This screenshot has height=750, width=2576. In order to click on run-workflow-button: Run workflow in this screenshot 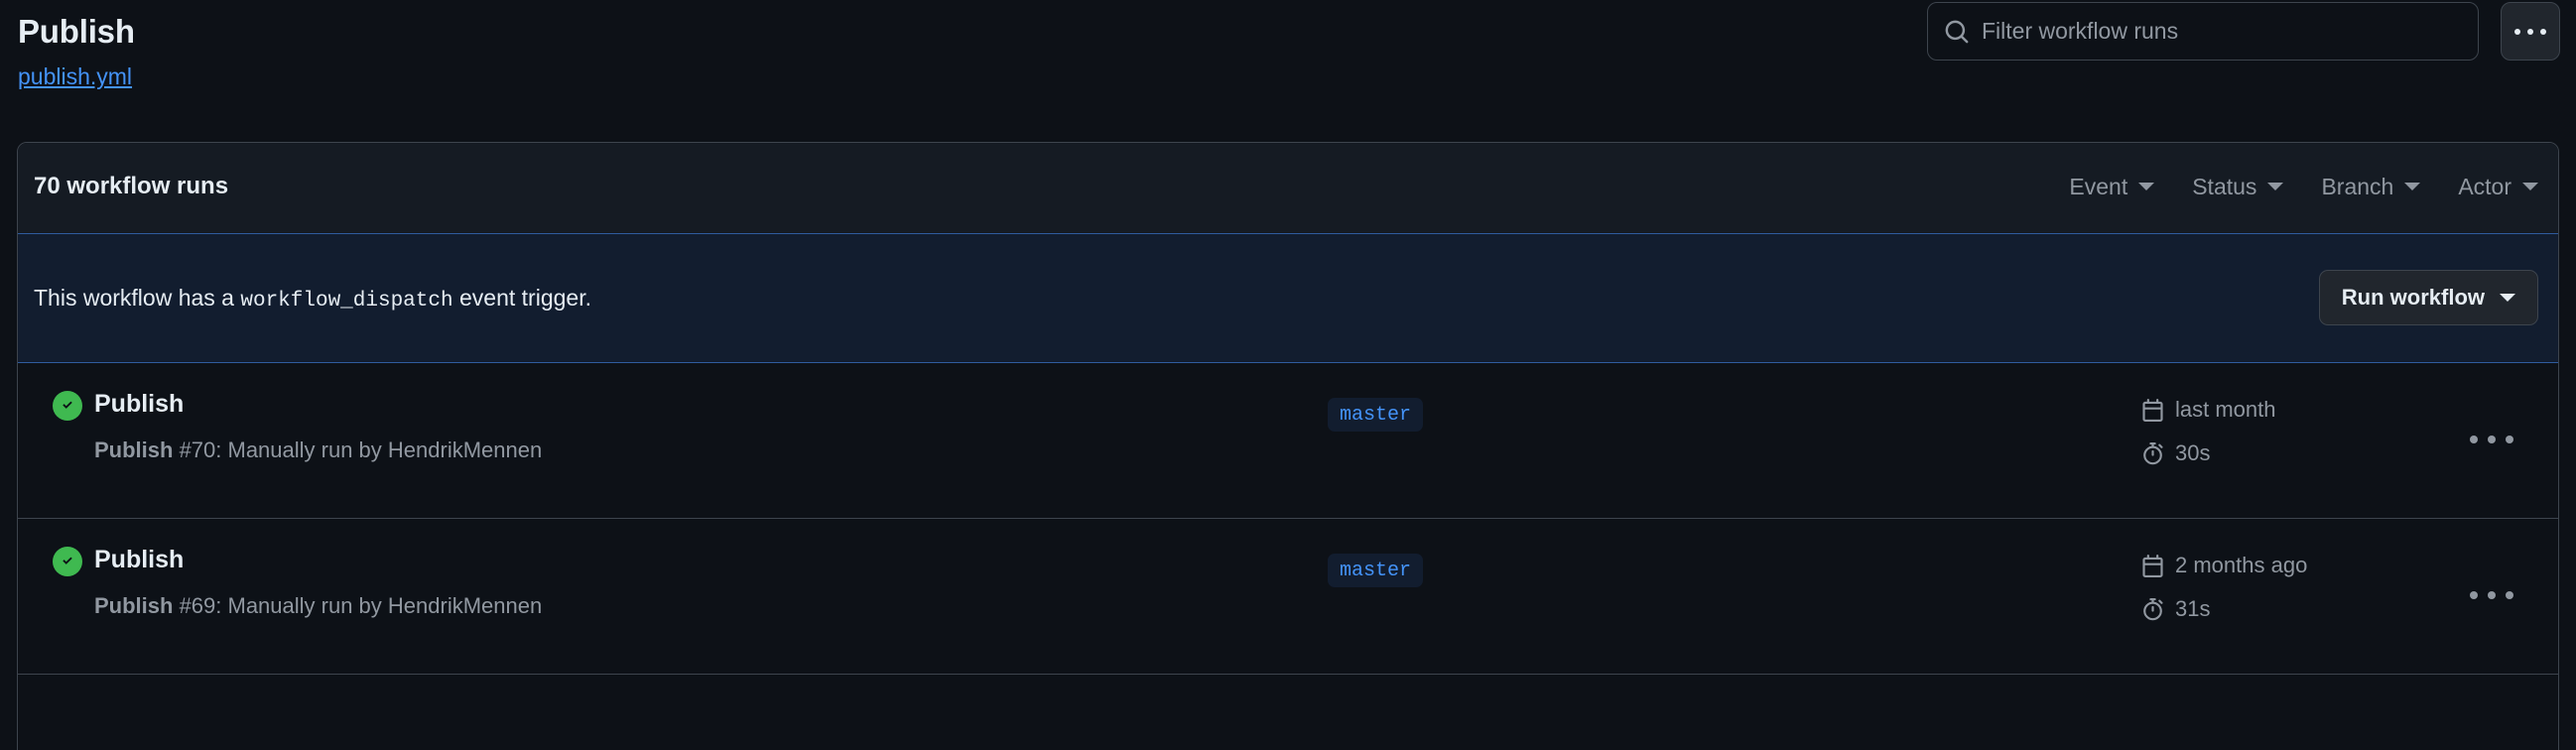, I will do `click(2428, 297)`.